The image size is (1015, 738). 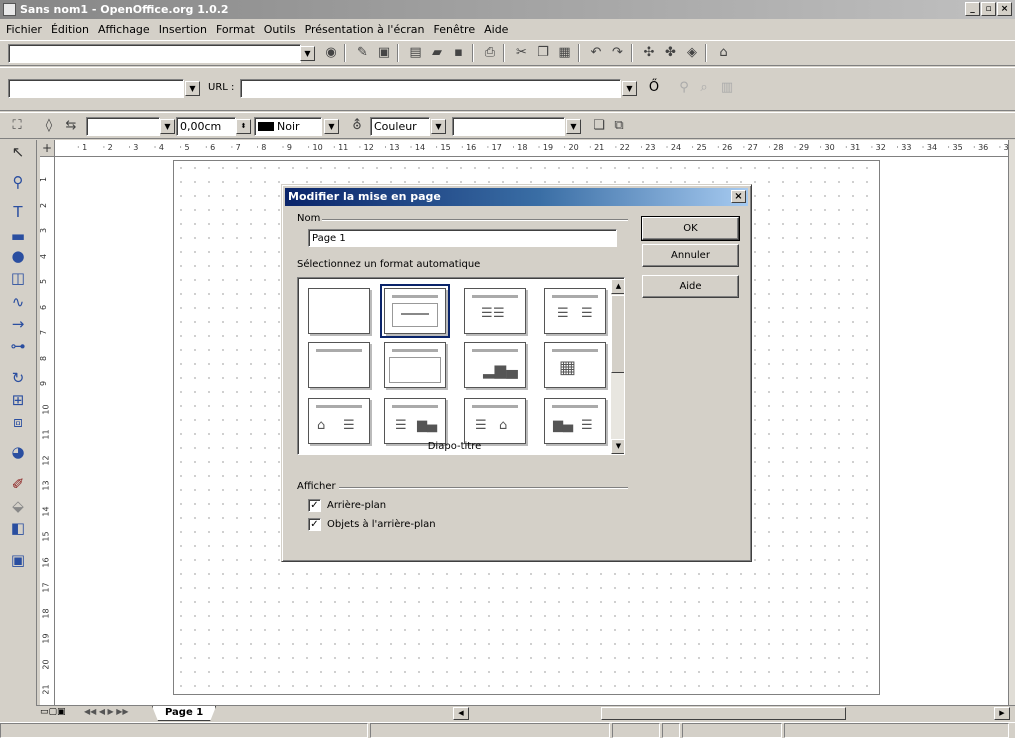 I want to click on edit-mode-icon: ▣, so click(x=384, y=53).